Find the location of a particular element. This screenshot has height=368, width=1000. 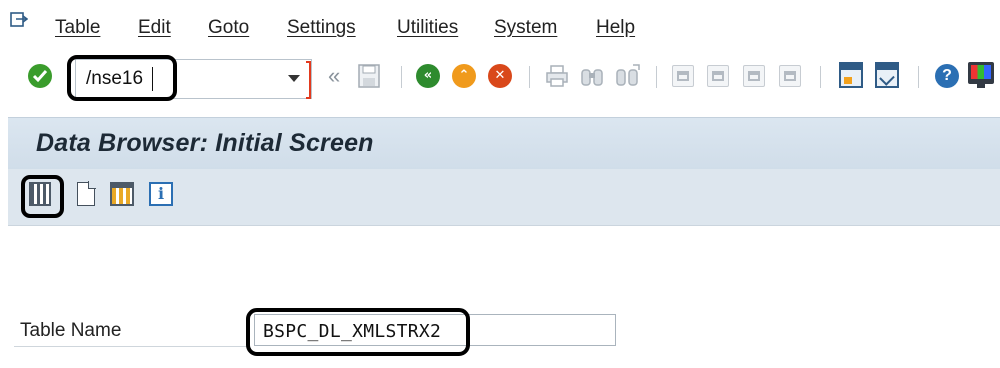

print-icon is located at coordinates (557, 76).